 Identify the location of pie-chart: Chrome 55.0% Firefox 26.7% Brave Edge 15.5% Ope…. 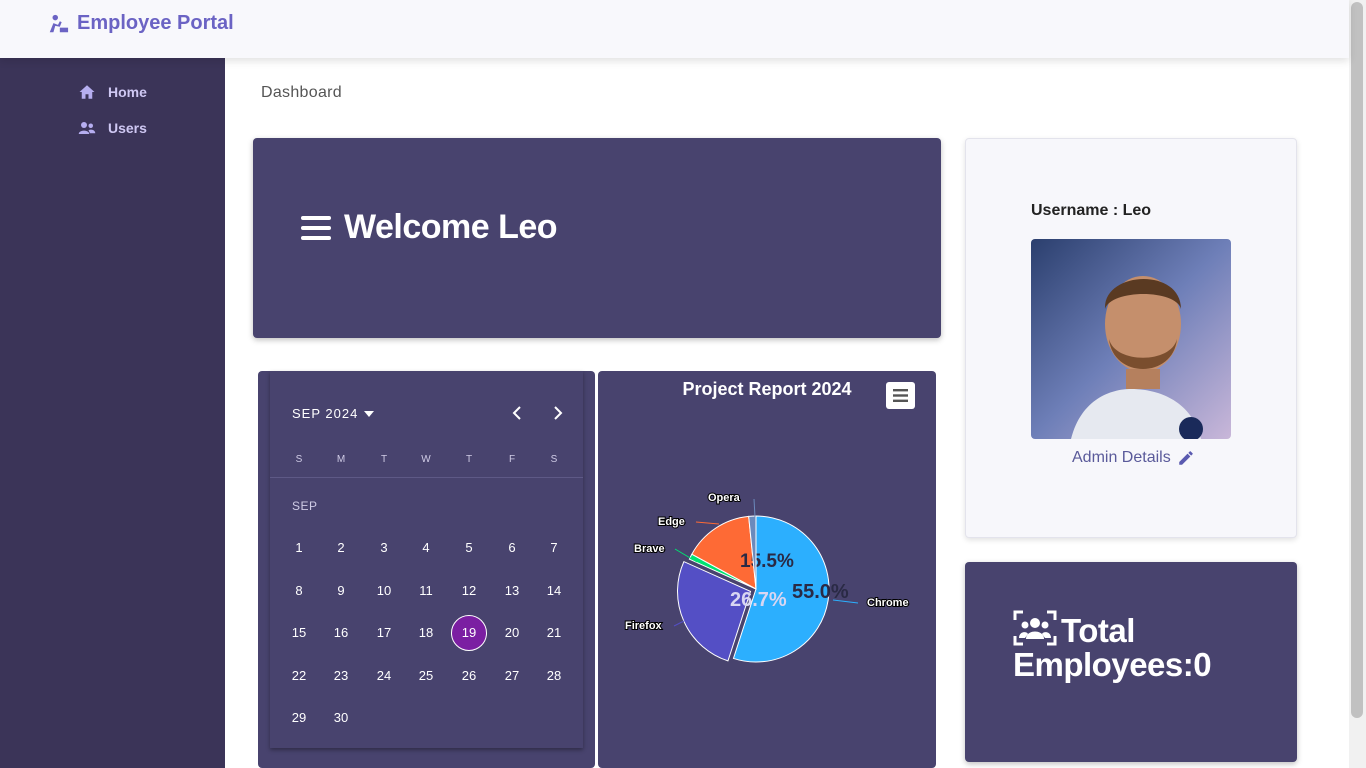
(767, 577).